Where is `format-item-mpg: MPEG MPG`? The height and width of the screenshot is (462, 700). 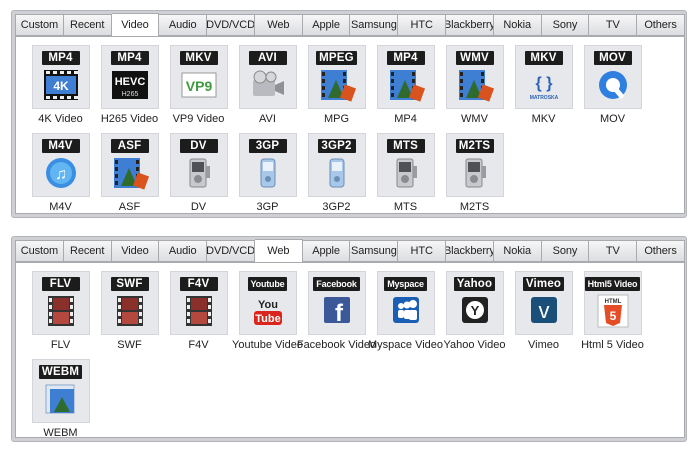 format-item-mpg: MPEG MPG is located at coordinates (336, 89).